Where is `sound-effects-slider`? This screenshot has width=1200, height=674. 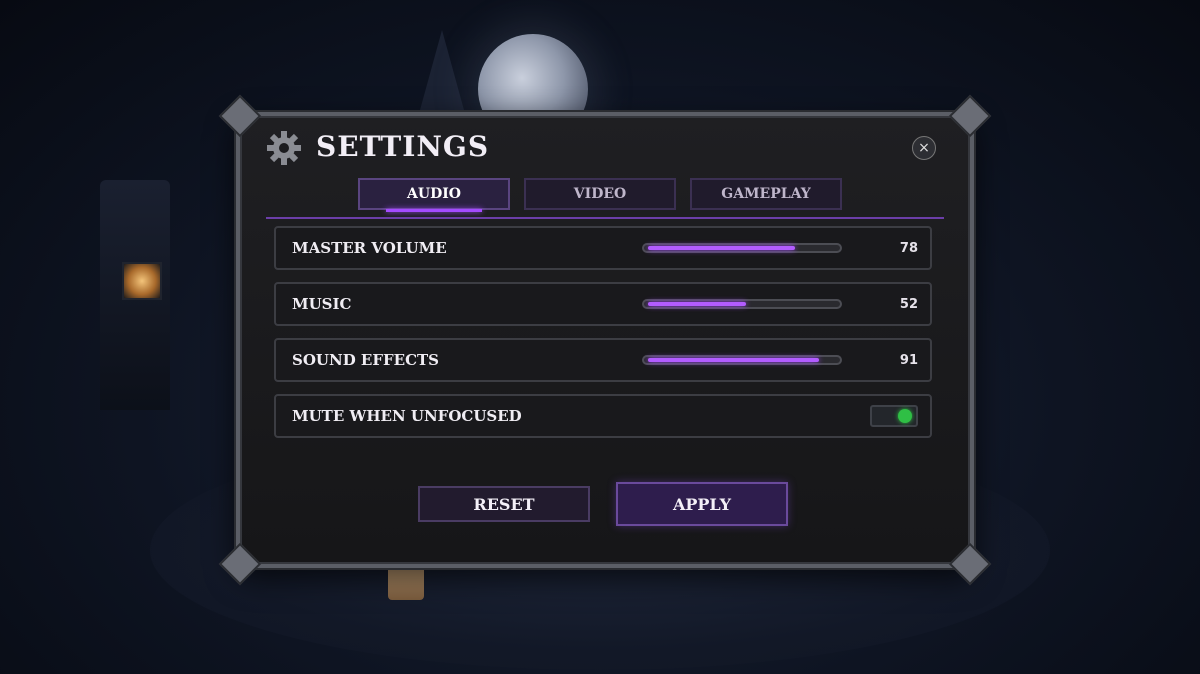
sound-effects-slider is located at coordinates (742, 360).